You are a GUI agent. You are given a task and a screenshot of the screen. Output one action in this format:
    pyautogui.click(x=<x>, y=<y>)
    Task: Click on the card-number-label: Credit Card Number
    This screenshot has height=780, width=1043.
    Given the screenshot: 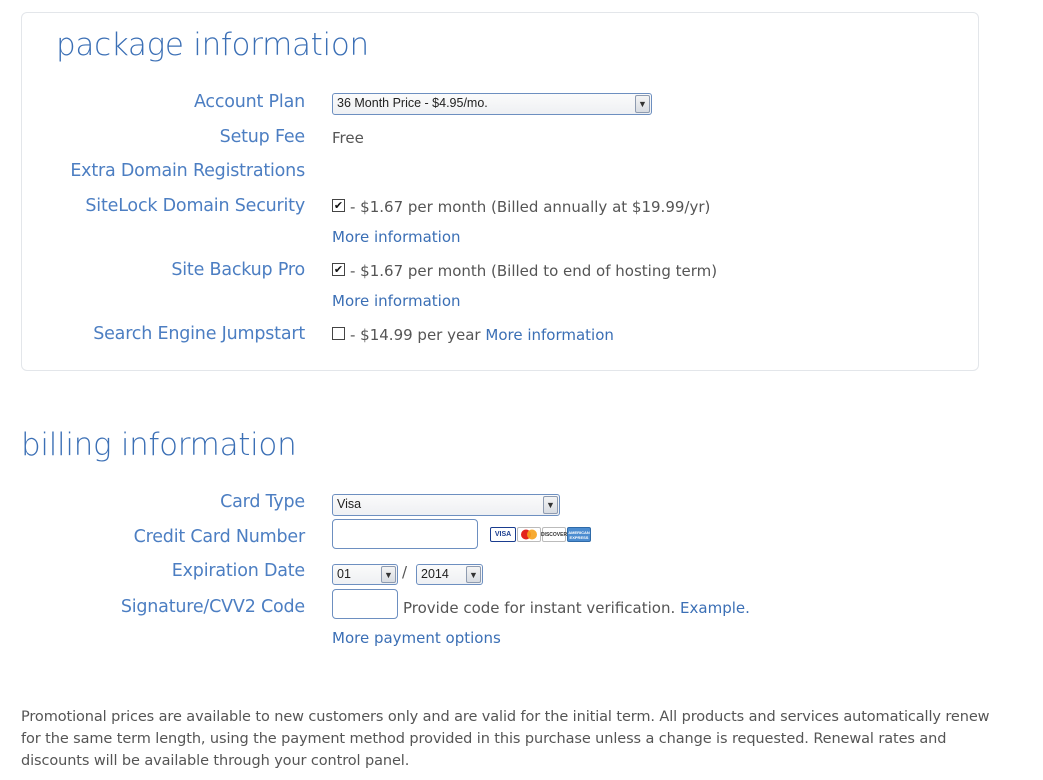 What is the action you would take?
    pyautogui.click(x=219, y=537)
    